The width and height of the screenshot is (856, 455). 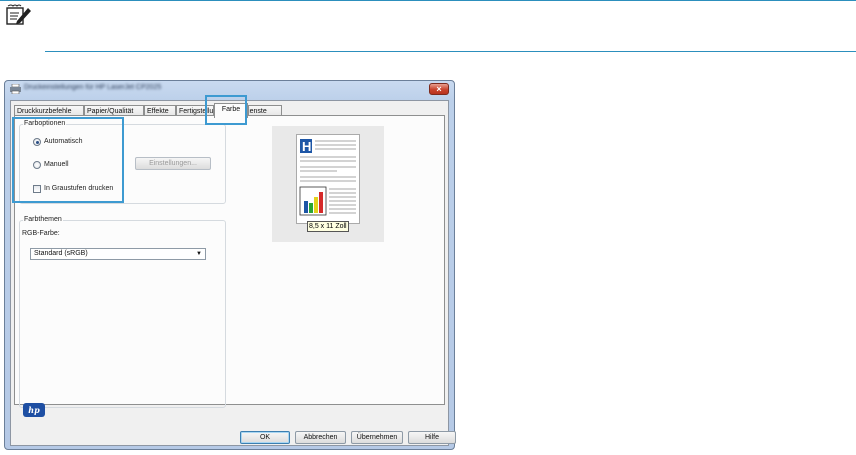 I want to click on preview-page: H, so click(x=328, y=179).